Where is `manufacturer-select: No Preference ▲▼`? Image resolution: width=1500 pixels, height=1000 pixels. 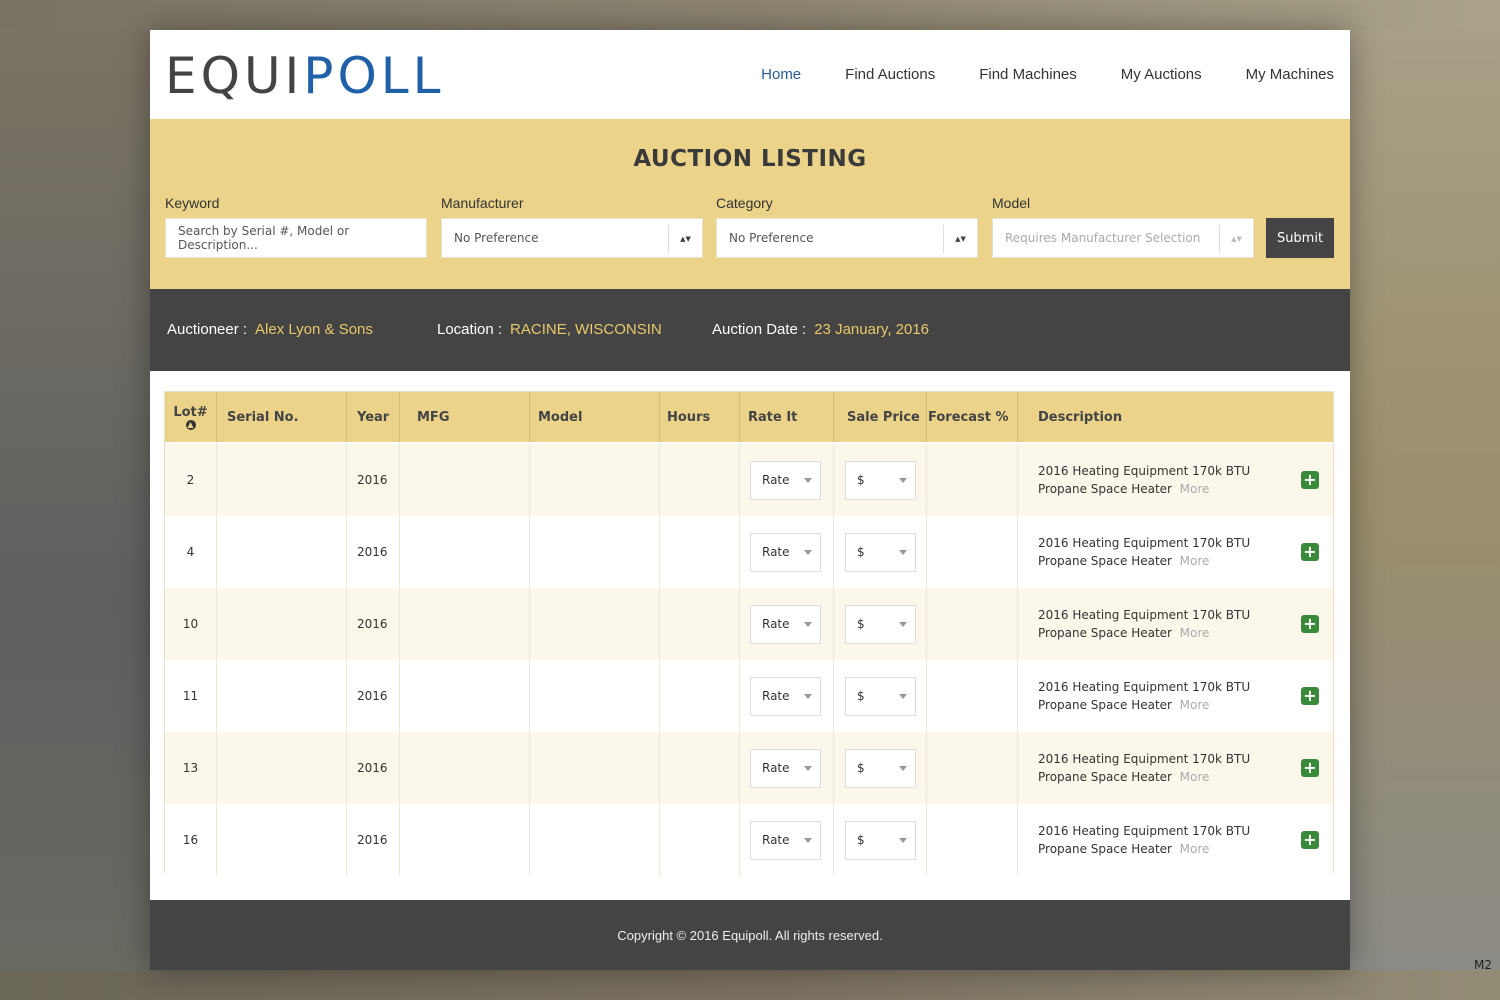
manufacturer-select: No Preference ▲▼ is located at coordinates (572, 238).